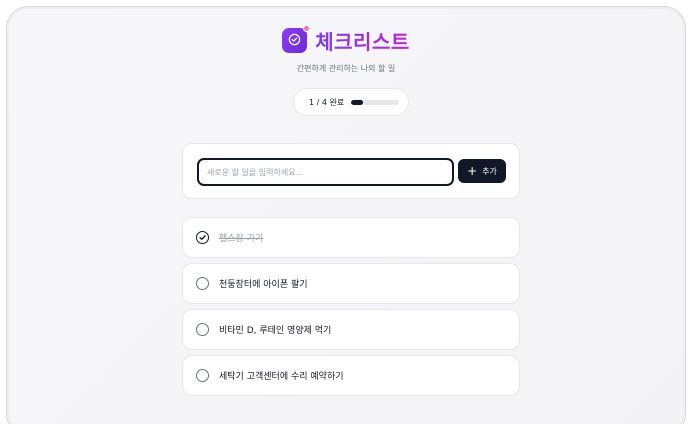 The height and width of the screenshot is (424, 692). What do you see at coordinates (351, 329) in the screenshot?
I see `todo-item: 비타민 D, 루테인 영양제 먹기` at bounding box center [351, 329].